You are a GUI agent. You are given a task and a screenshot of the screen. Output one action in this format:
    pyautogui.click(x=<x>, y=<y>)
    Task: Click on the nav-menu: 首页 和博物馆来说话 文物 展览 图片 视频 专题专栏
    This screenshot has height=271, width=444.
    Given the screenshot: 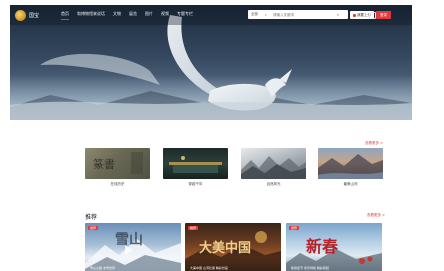 What is the action you would take?
    pyautogui.click(x=127, y=15)
    